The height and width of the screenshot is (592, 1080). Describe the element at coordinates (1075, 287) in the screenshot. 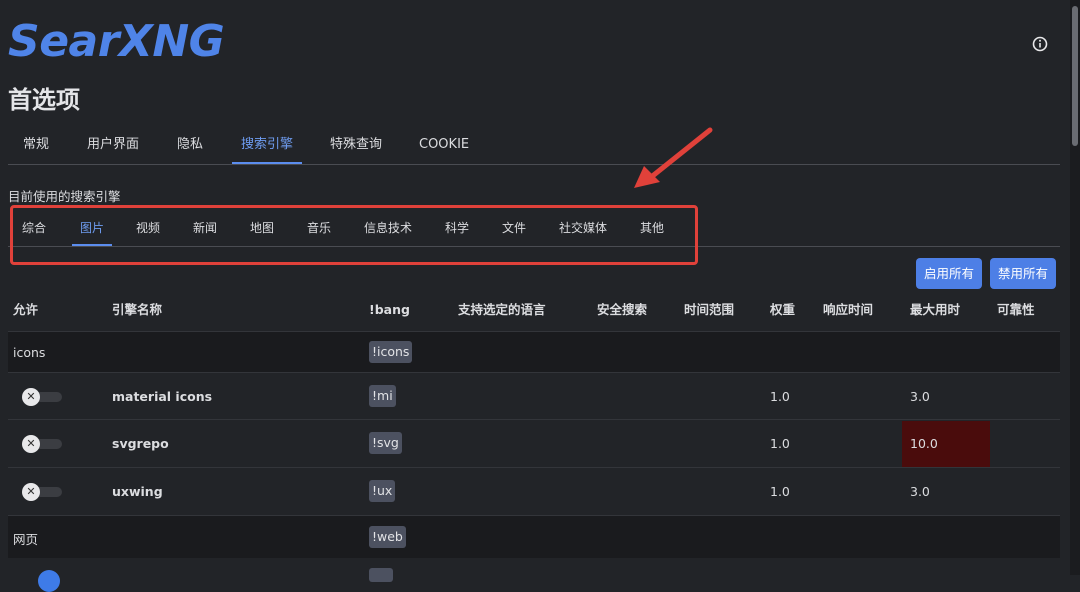

I see `page-scrollbar` at that location.